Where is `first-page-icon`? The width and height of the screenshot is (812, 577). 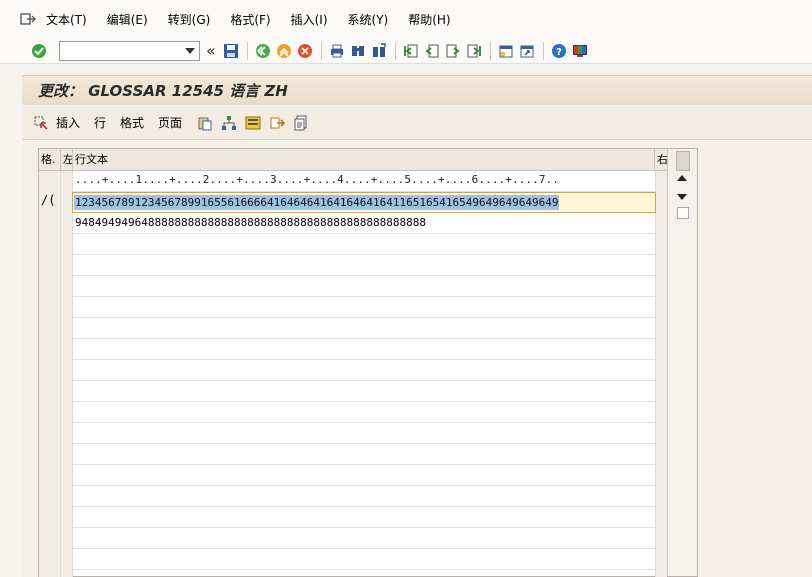 first-page-icon is located at coordinates (411, 51).